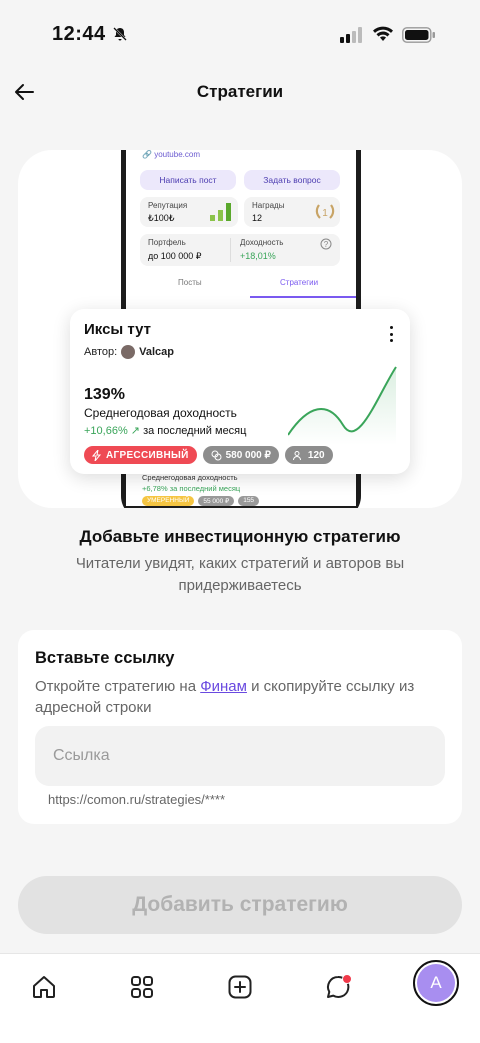 This screenshot has width=480, height=1043. What do you see at coordinates (240, 32) in the screenshot?
I see `status-bar: 12:44` at bounding box center [240, 32].